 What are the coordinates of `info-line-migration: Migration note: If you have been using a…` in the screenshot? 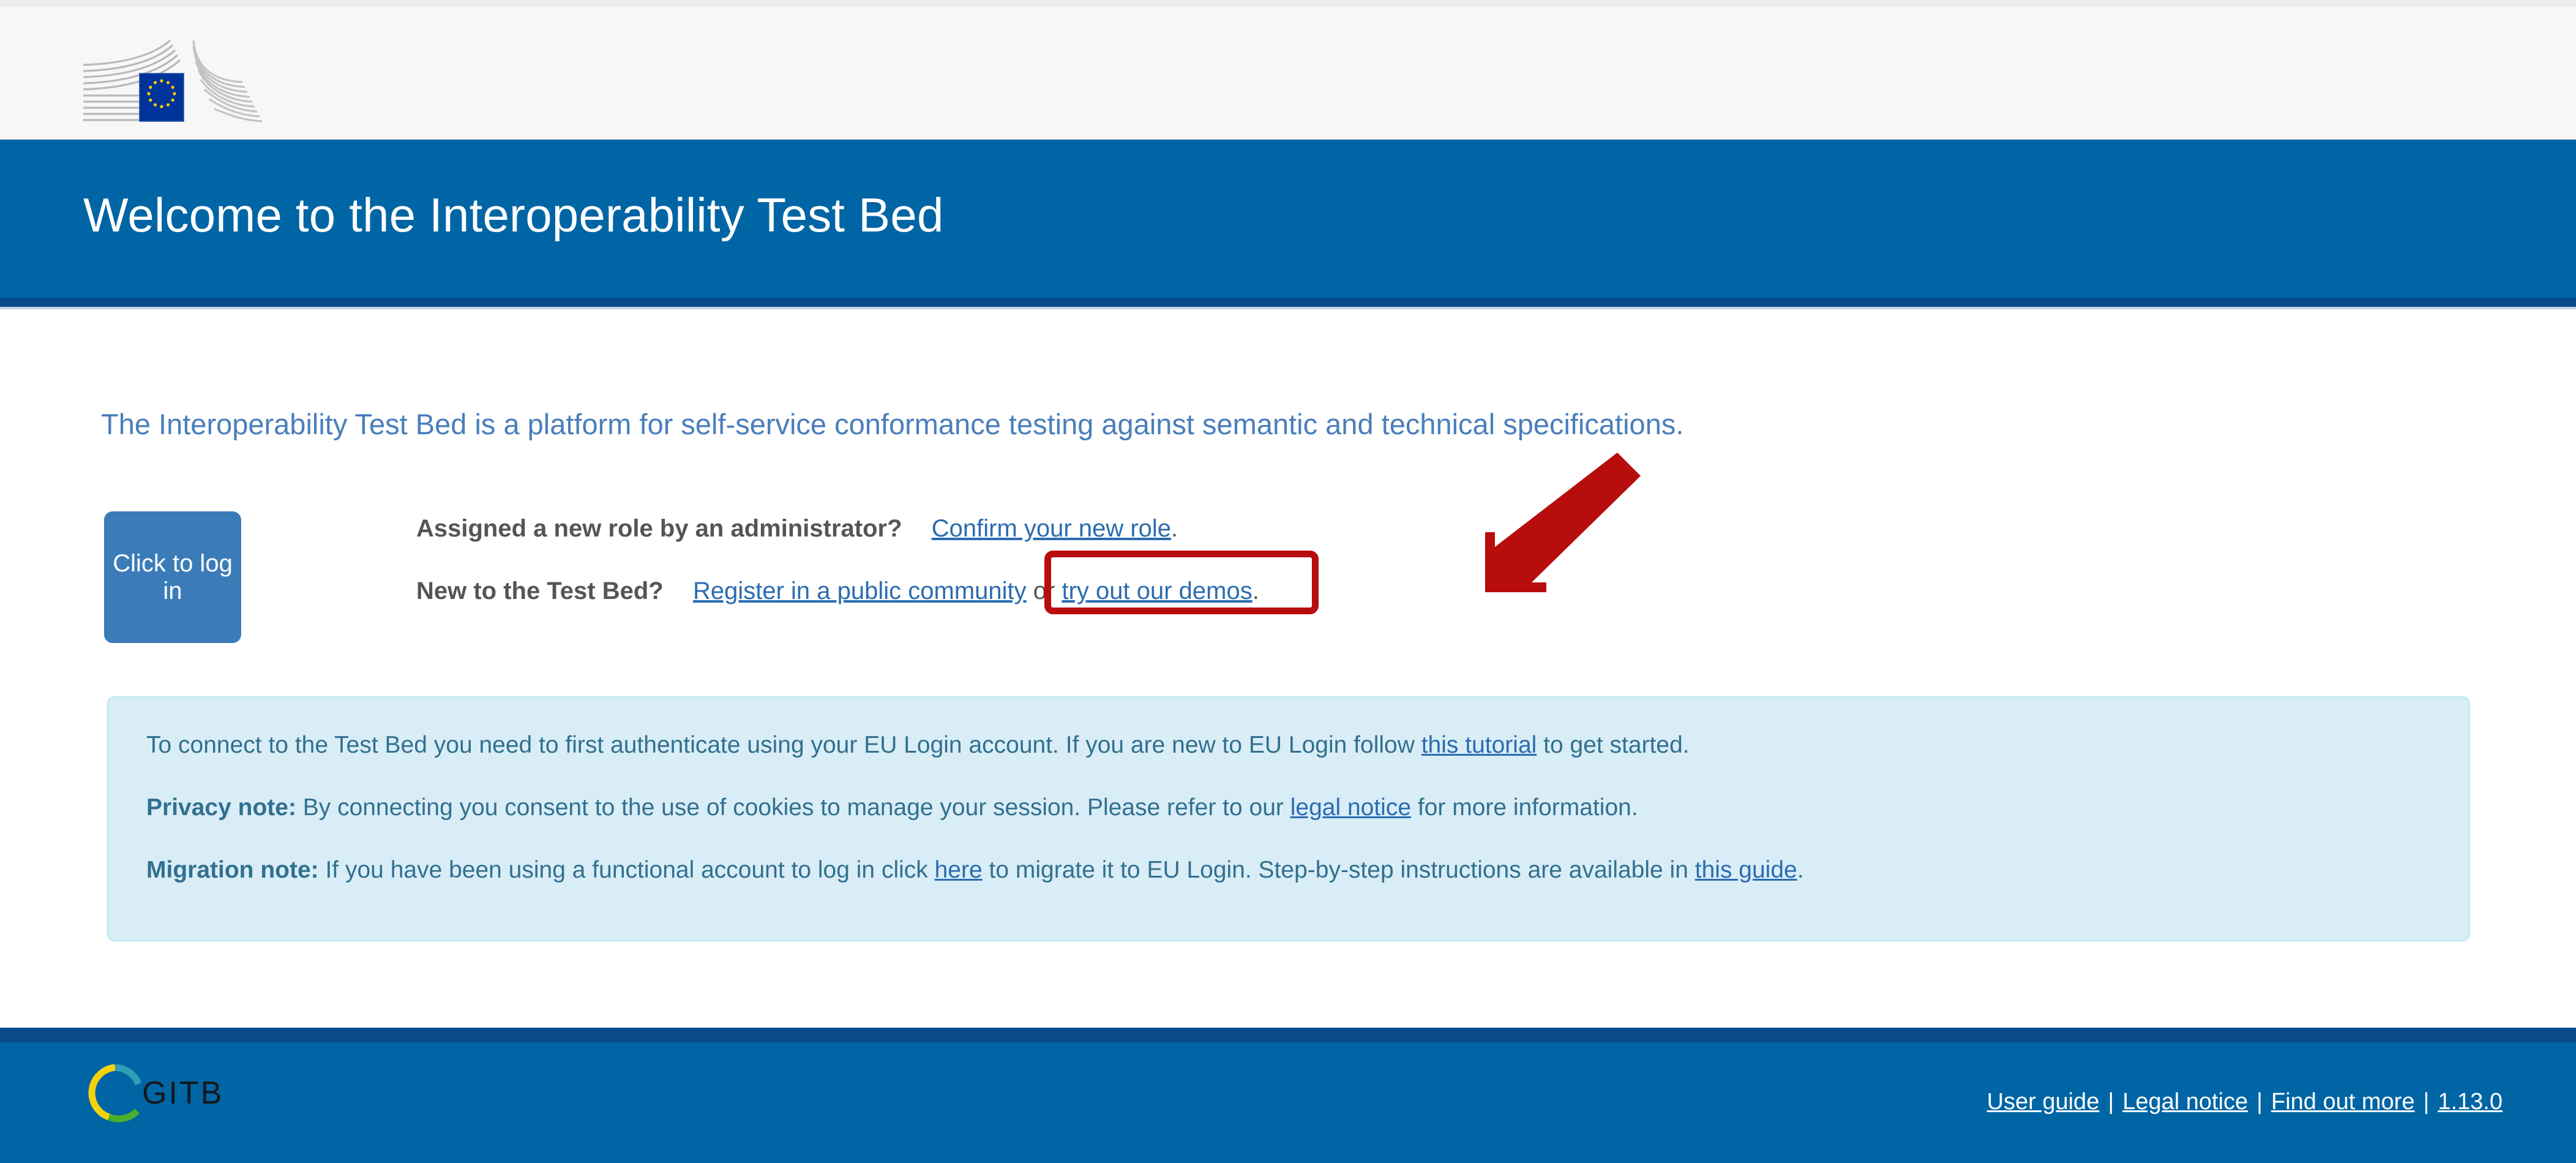 It's located at (1288, 870).